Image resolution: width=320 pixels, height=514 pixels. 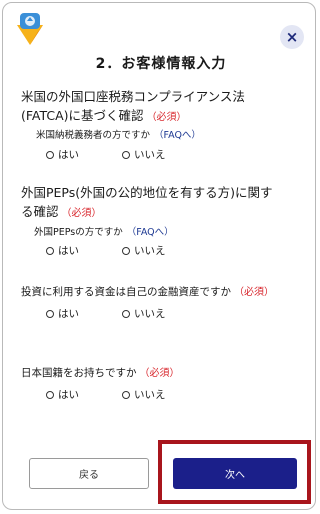 I want to click on question-nationality-title: 日本国籍をお持ちですか （必須）, so click(x=161, y=373).